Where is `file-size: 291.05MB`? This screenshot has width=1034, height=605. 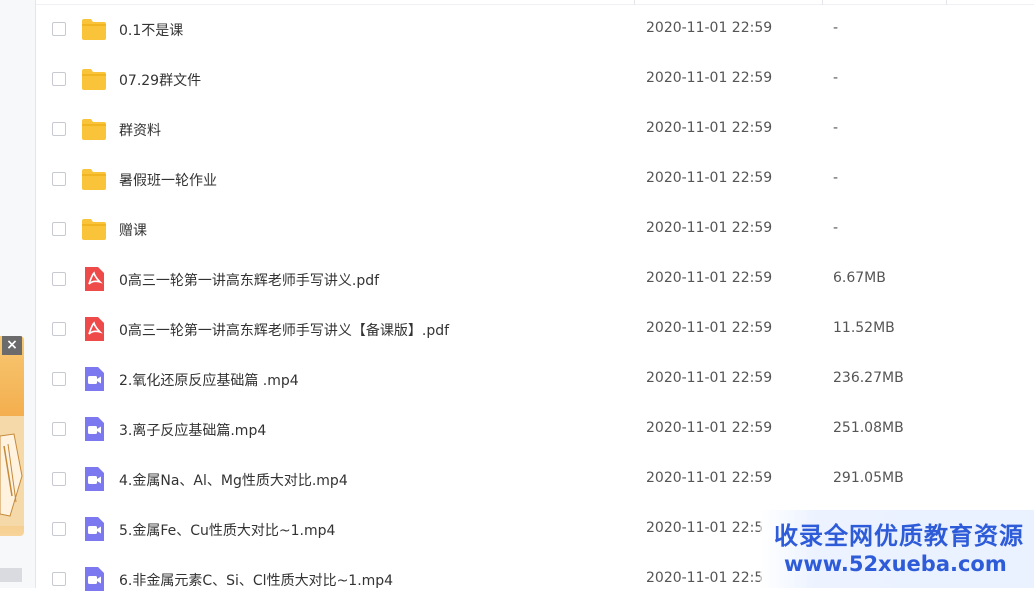 file-size: 291.05MB is located at coordinates (868, 478).